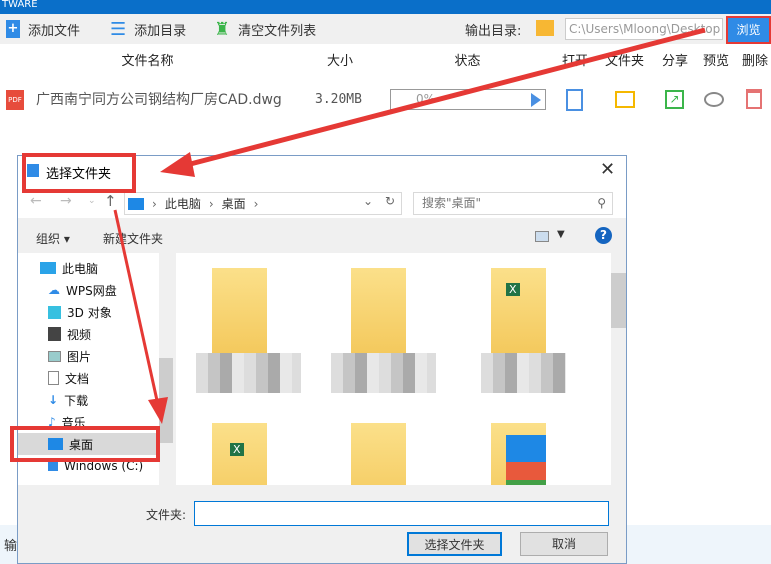 The width and height of the screenshot is (771, 564). Describe the element at coordinates (85, 444) in the screenshot. I see `annotation-box-desktop` at that location.